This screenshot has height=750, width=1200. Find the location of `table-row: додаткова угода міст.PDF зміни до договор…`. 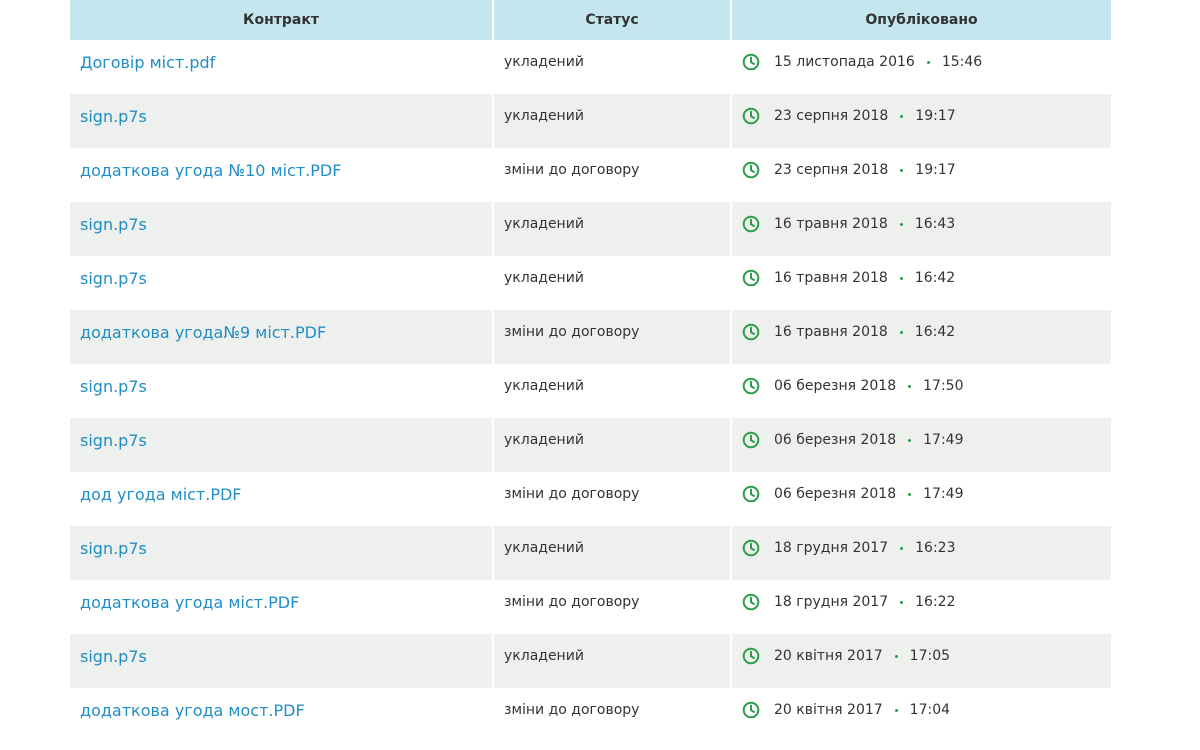

table-row: додаткова угода міст.PDF зміни до договор… is located at coordinates (590, 607).